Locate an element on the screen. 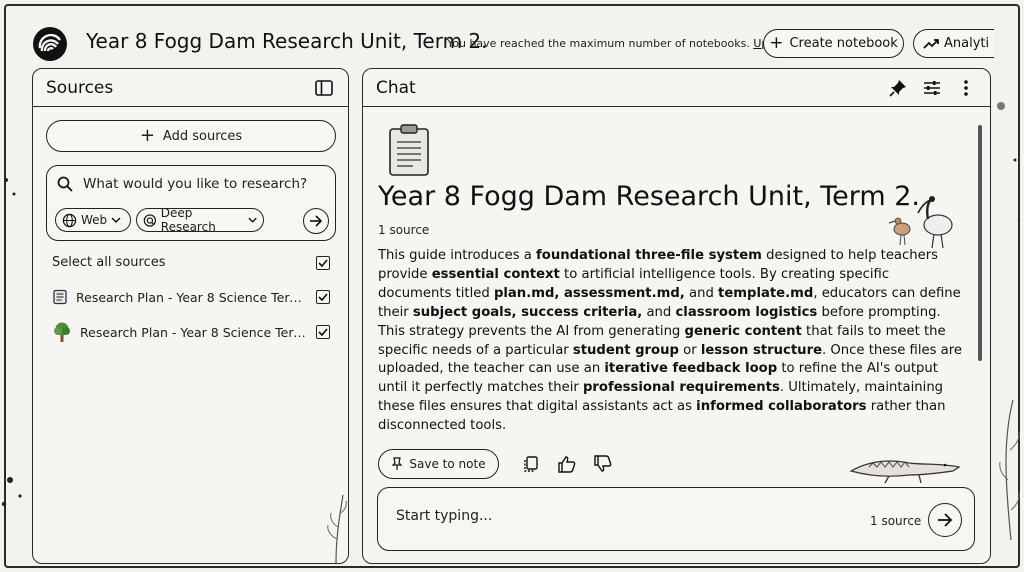 The width and height of the screenshot is (1024, 572). send-button is located at coordinates (945, 520).